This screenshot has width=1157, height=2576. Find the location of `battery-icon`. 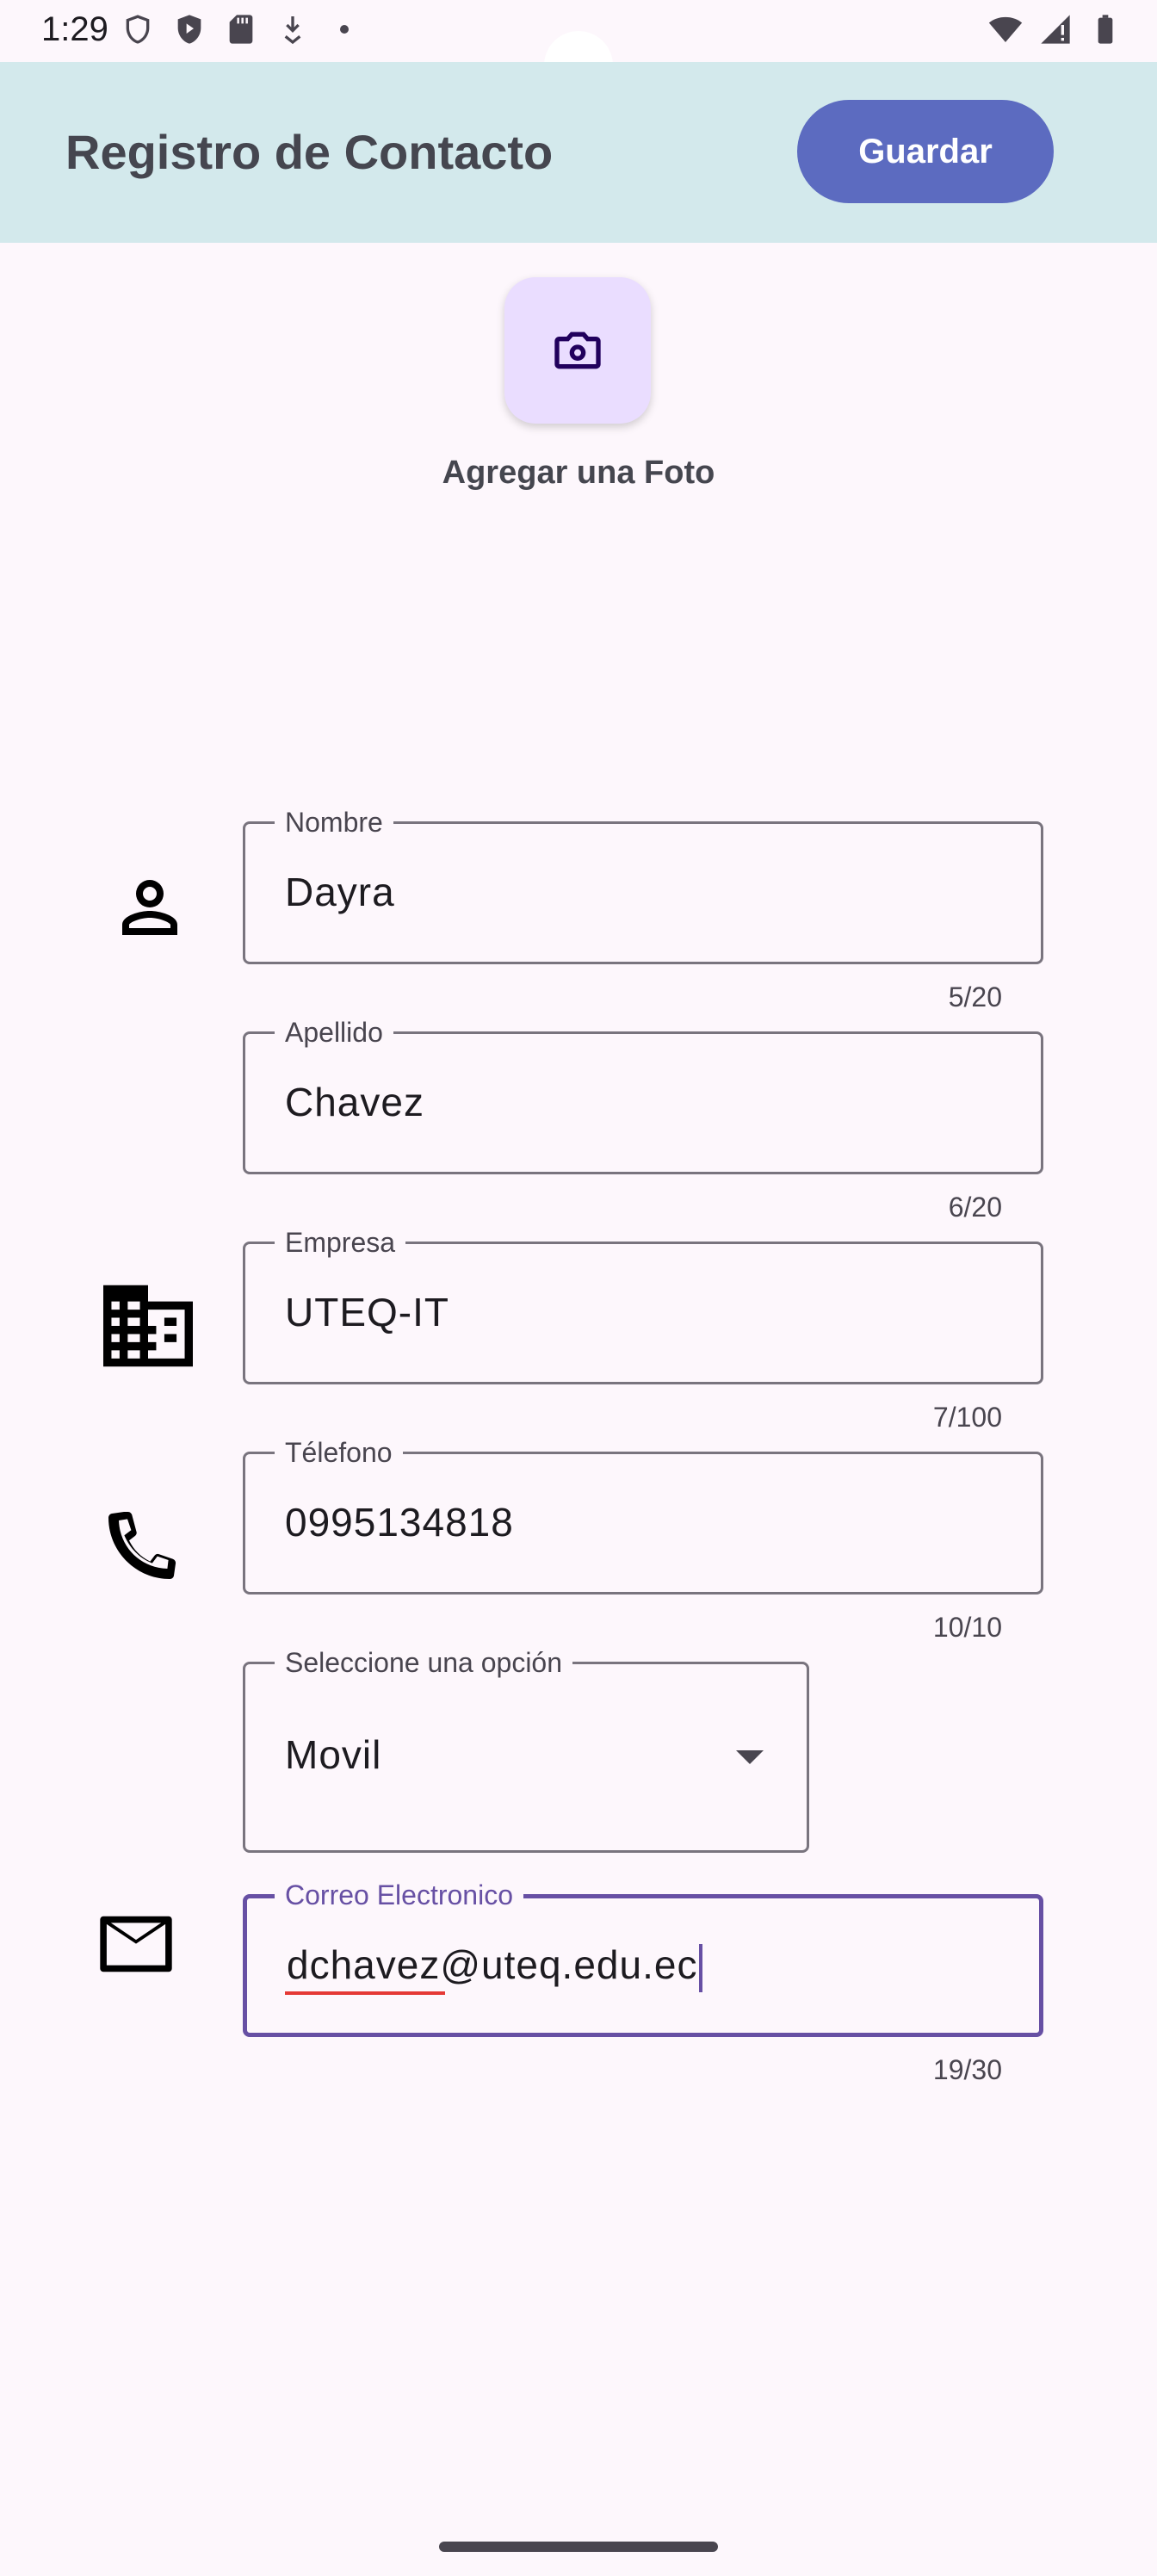

battery-icon is located at coordinates (1106, 32).